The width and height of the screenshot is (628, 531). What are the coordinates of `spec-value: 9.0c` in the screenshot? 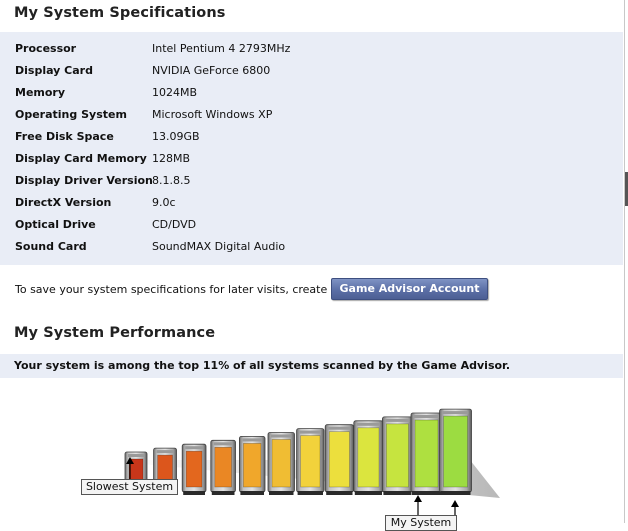 It's located at (164, 202).